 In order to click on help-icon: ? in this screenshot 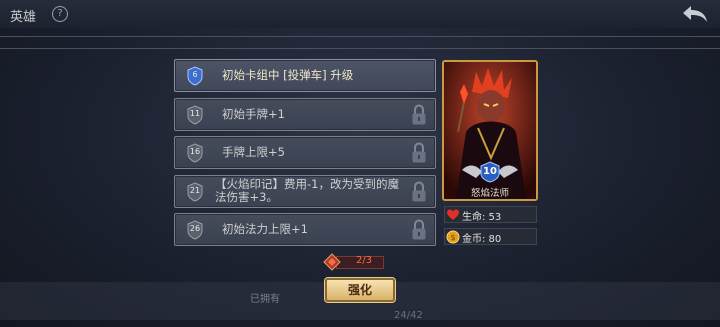, I will do `click(60, 14)`.